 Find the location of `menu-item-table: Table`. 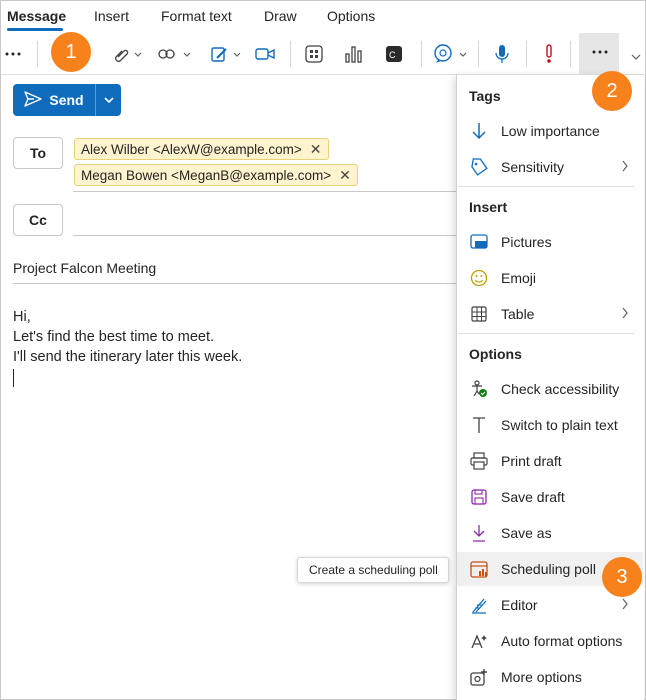

menu-item-table: Table is located at coordinates (550, 314).